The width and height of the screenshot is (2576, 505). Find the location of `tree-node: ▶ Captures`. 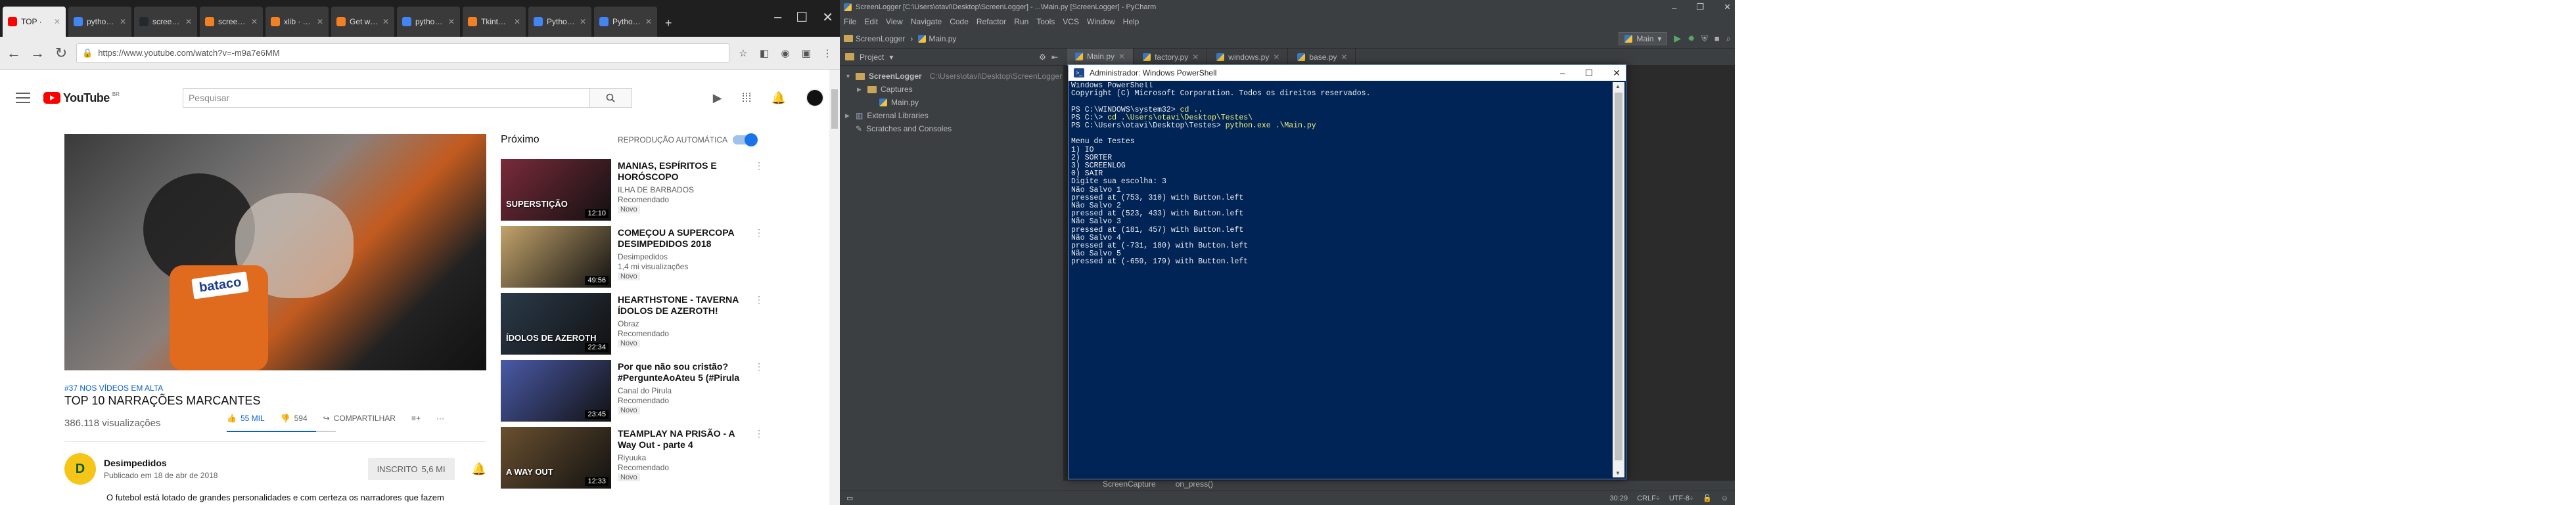

tree-node: ▶ Captures is located at coordinates (951, 89).